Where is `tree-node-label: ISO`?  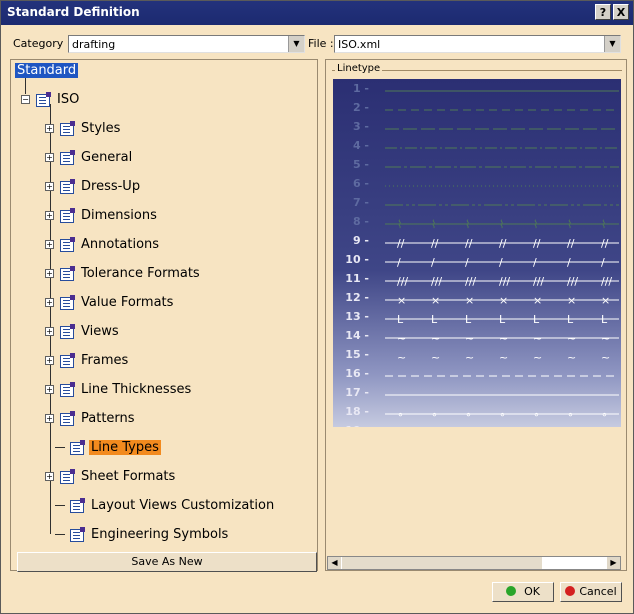
tree-node-label: ISO is located at coordinates (68, 99).